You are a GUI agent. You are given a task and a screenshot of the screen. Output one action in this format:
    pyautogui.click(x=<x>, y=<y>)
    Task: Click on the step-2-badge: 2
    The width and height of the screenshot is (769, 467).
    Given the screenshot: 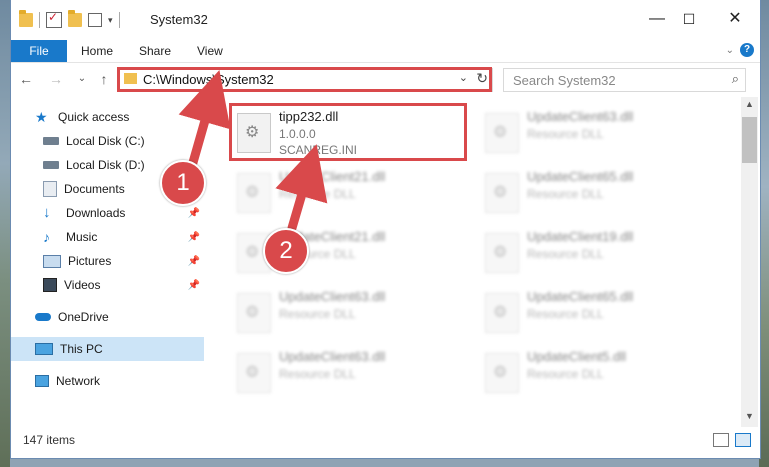 What is the action you would take?
    pyautogui.click(x=286, y=251)
    